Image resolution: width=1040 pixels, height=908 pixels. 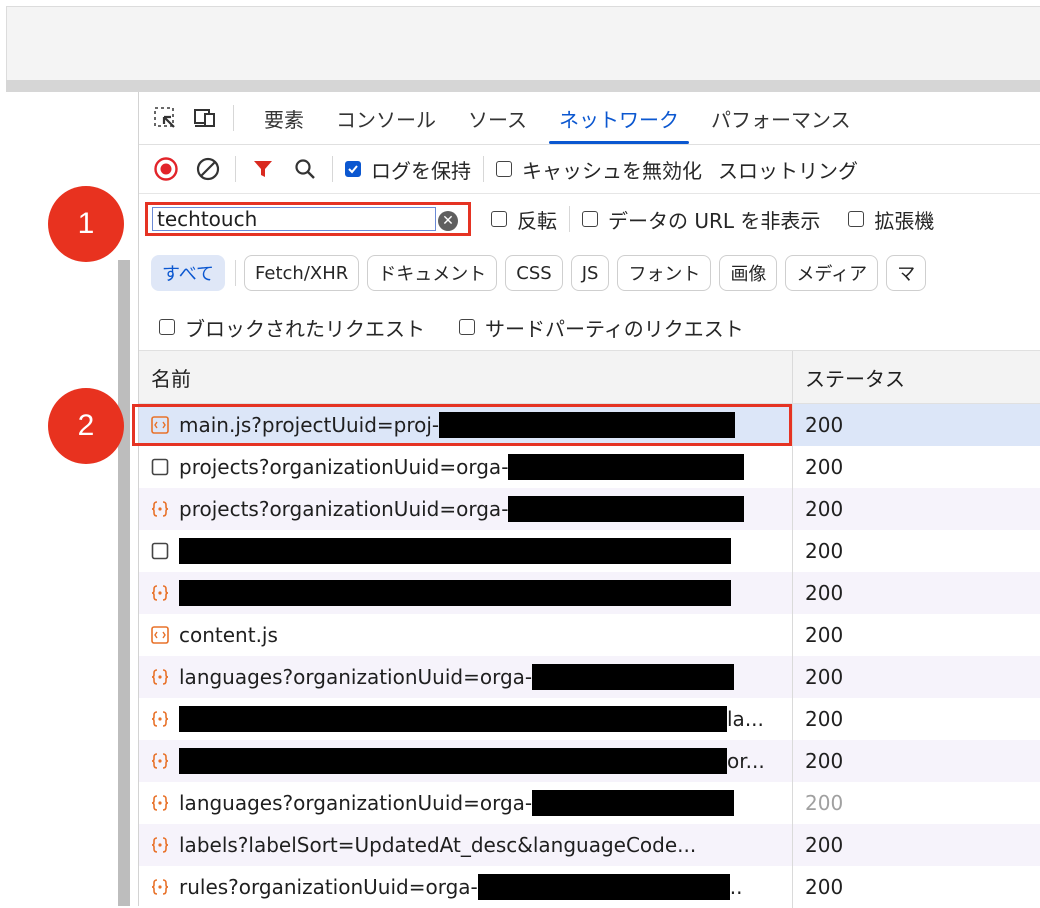 What do you see at coordinates (612, 170) in the screenshot?
I see `disable-cache-label: キャッシュを無効化` at bounding box center [612, 170].